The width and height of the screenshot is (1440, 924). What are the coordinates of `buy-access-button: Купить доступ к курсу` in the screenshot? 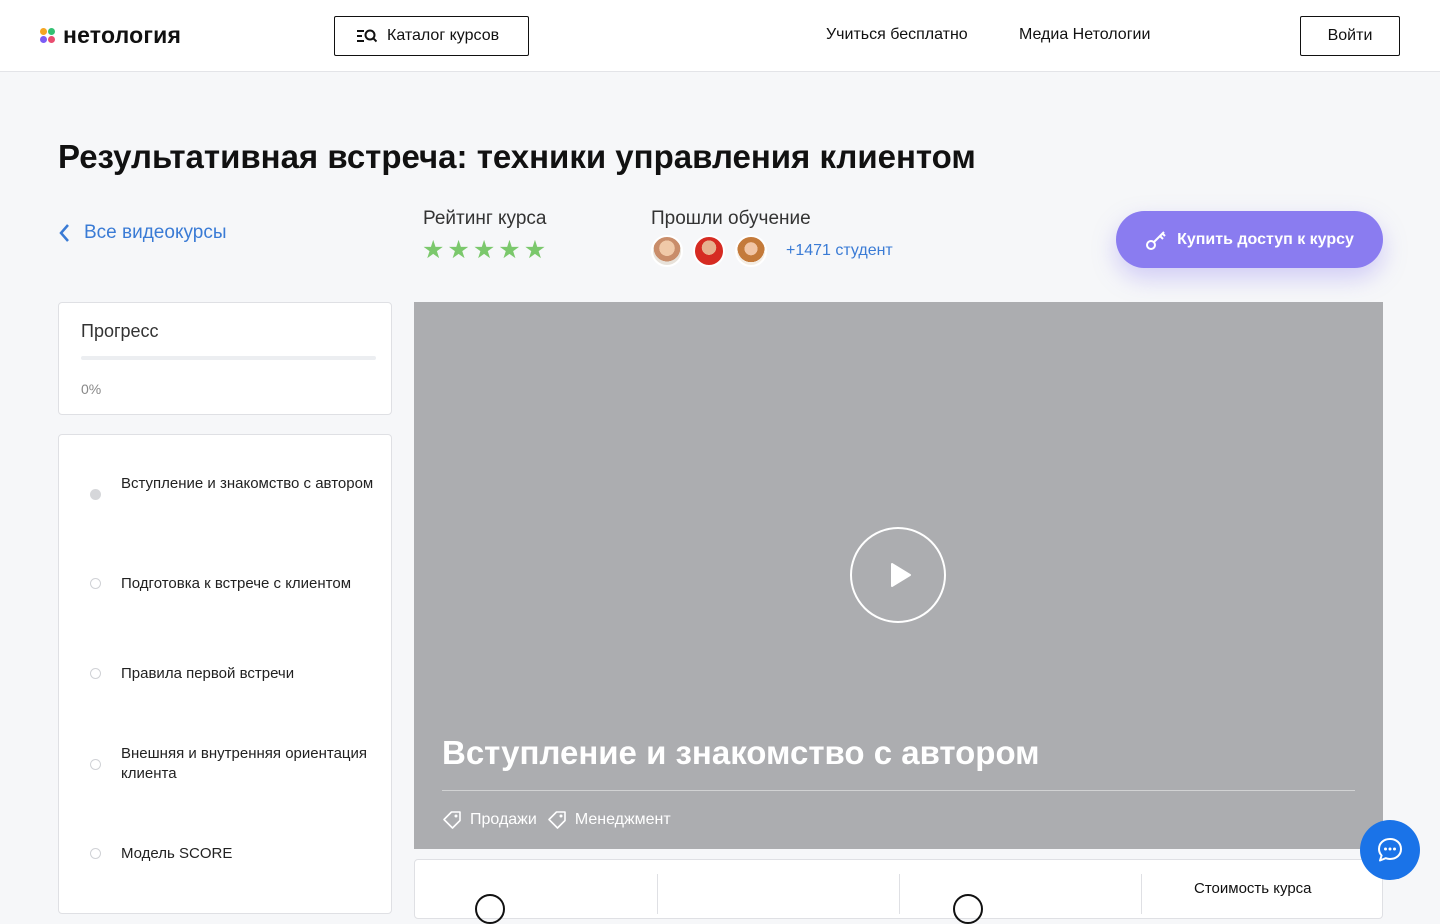 It's located at (1249, 239).